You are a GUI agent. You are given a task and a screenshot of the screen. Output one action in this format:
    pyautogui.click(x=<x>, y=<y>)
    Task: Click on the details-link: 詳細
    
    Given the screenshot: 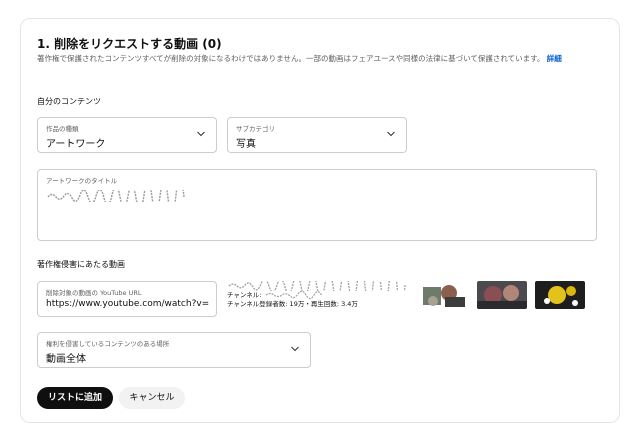 What is the action you would take?
    pyautogui.click(x=554, y=58)
    